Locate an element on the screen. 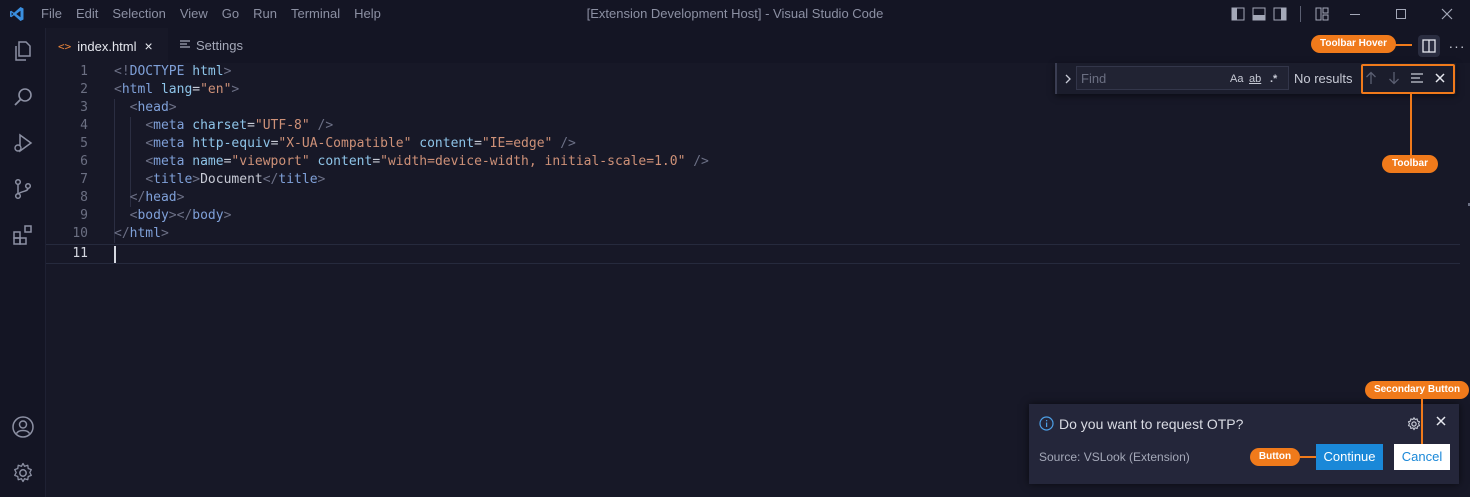 The height and width of the screenshot is (497, 1470). code-line: 3 <head> is located at coordinates (128, 107).